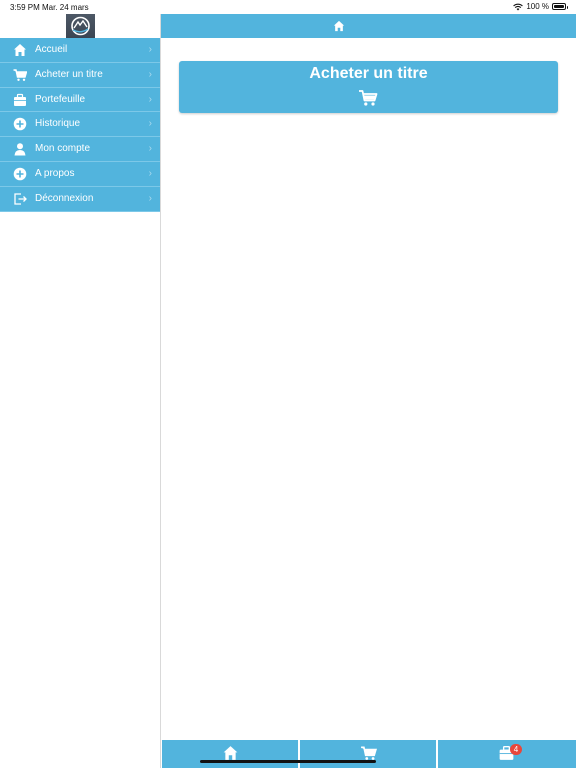 This screenshot has width=576, height=768. What do you see at coordinates (80, 174) in the screenshot?
I see `sidebar-item-a-propos: A propos ›` at bounding box center [80, 174].